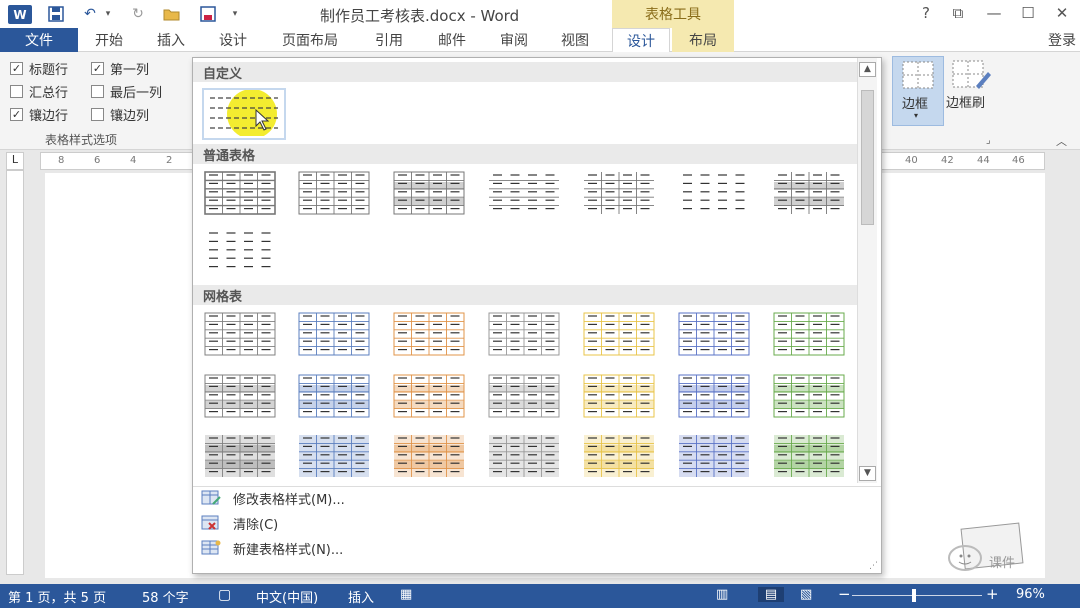 This screenshot has width=1080, height=608. I want to click on border-painter-button: 边框刷, so click(971, 91).